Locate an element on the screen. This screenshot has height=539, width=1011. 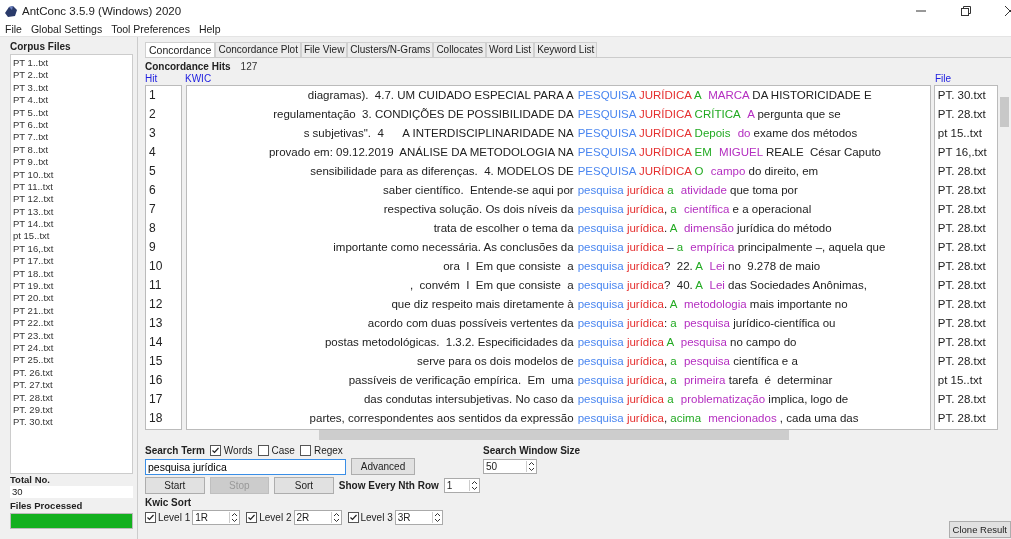
file-list-item: PT 5..txt is located at coordinates (71, 112).